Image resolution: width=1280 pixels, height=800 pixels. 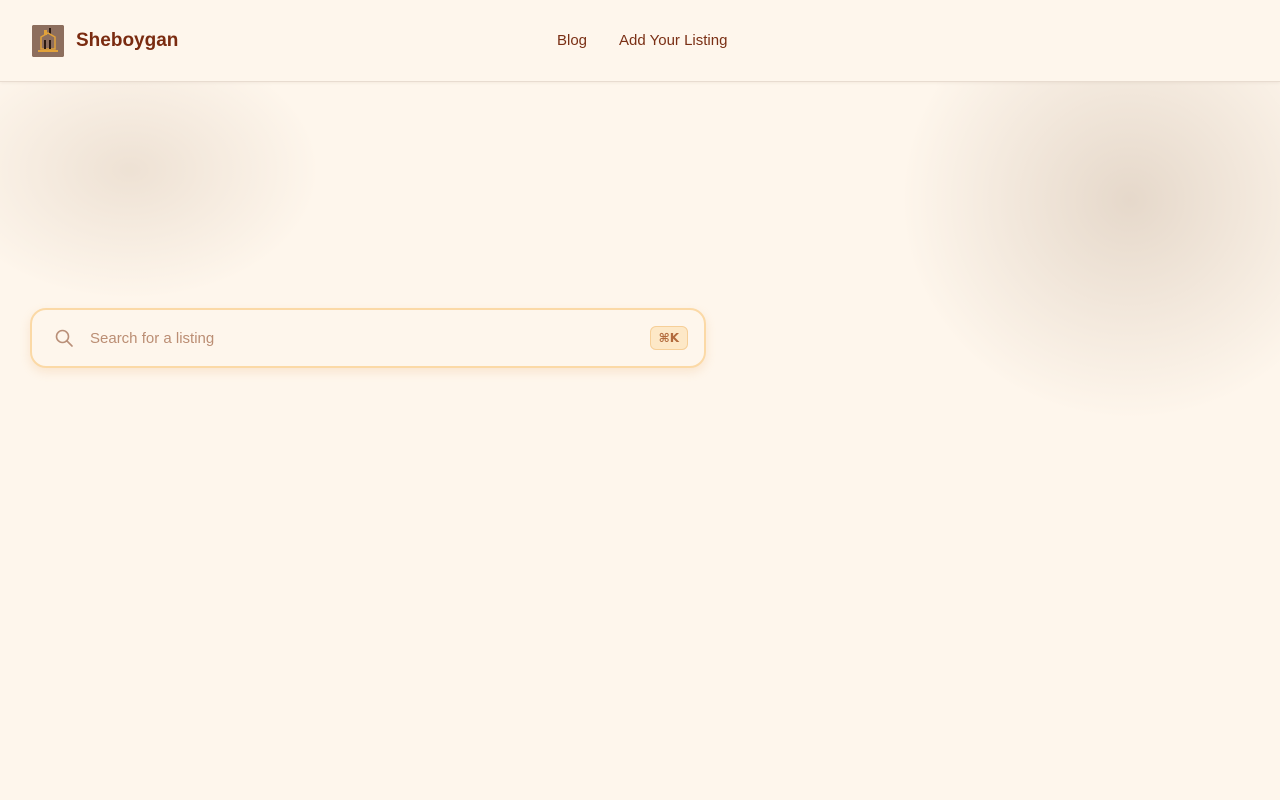 I want to click on nav-link-blog: Blog, so click(x=572, y=41).